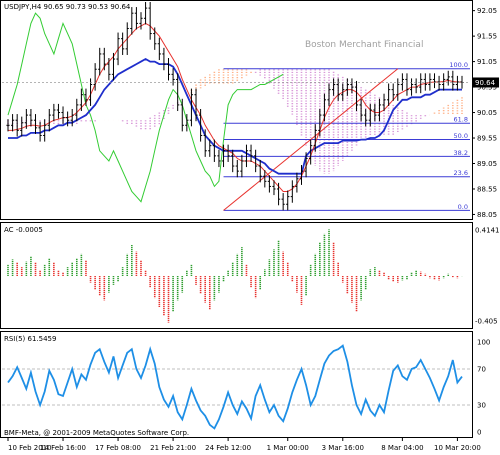 The height and width of the screenshot is (455, 500). Describe the element at coordinates (487, 62) in the screenshot. I see `main-y-tick-label: 91.05` at that location.